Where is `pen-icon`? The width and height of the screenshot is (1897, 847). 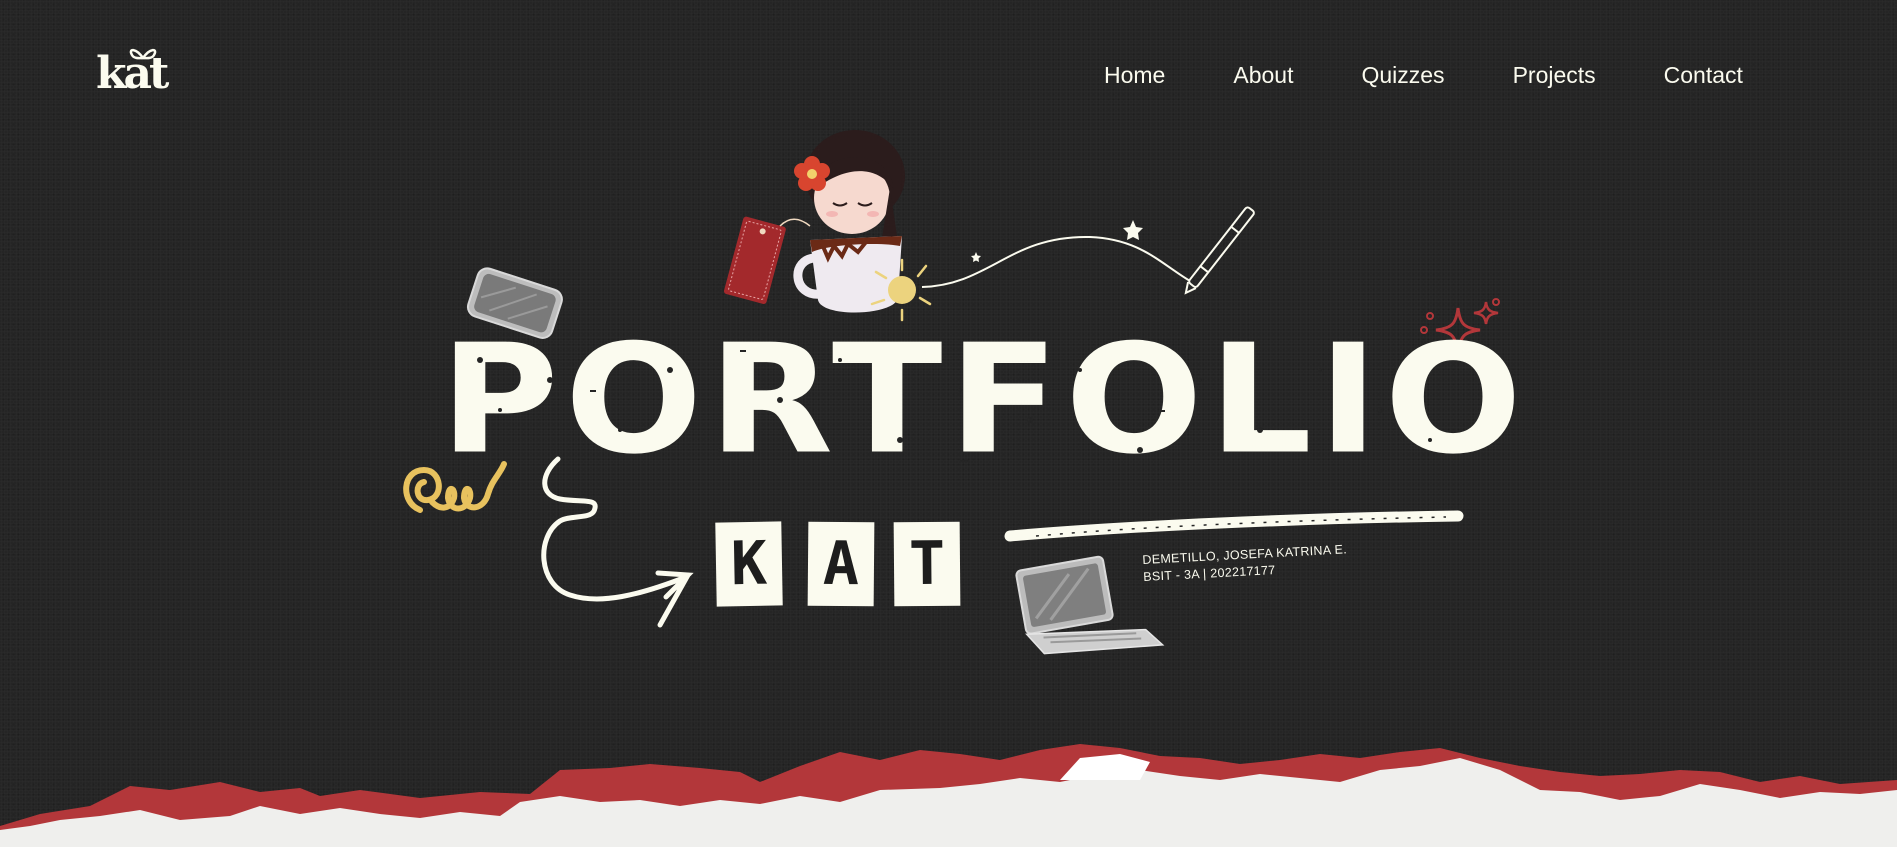
pen-icon is located at coordinates (1219, 250).